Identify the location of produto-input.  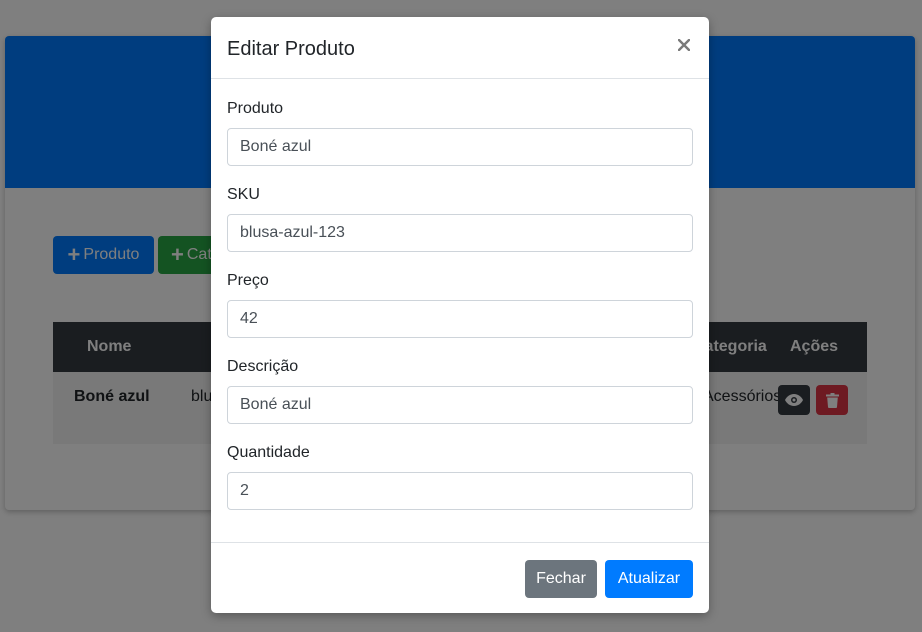
(460, 147).